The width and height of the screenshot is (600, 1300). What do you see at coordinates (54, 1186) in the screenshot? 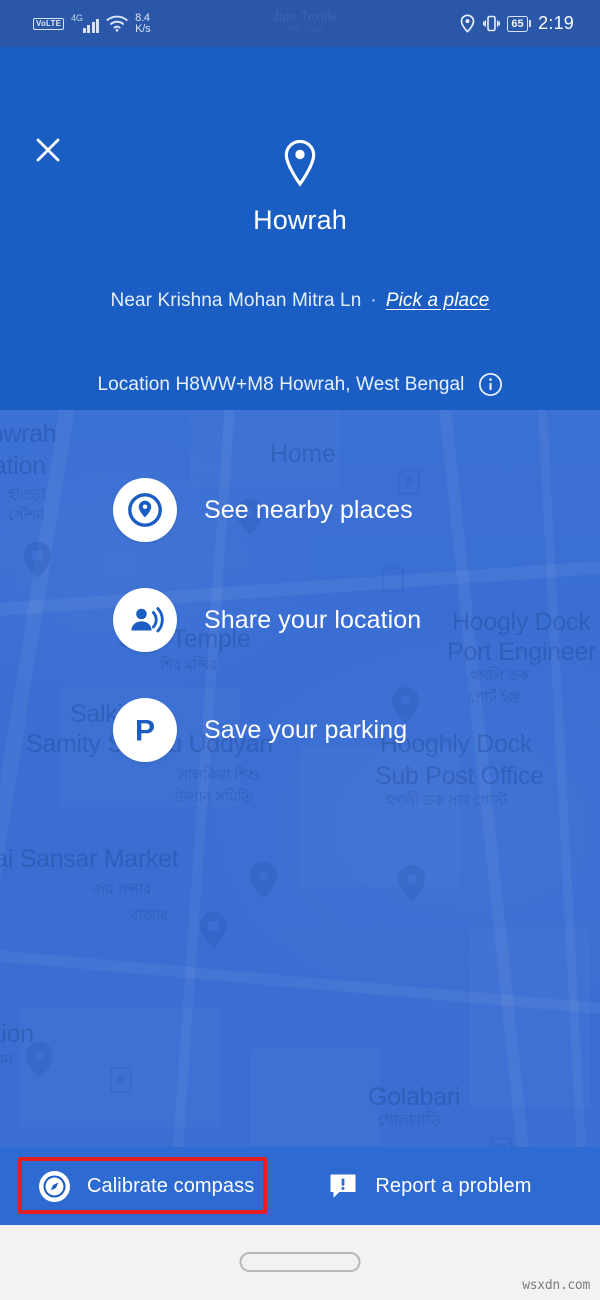
I see `compass-icon` at bounding box center [54, 1186].